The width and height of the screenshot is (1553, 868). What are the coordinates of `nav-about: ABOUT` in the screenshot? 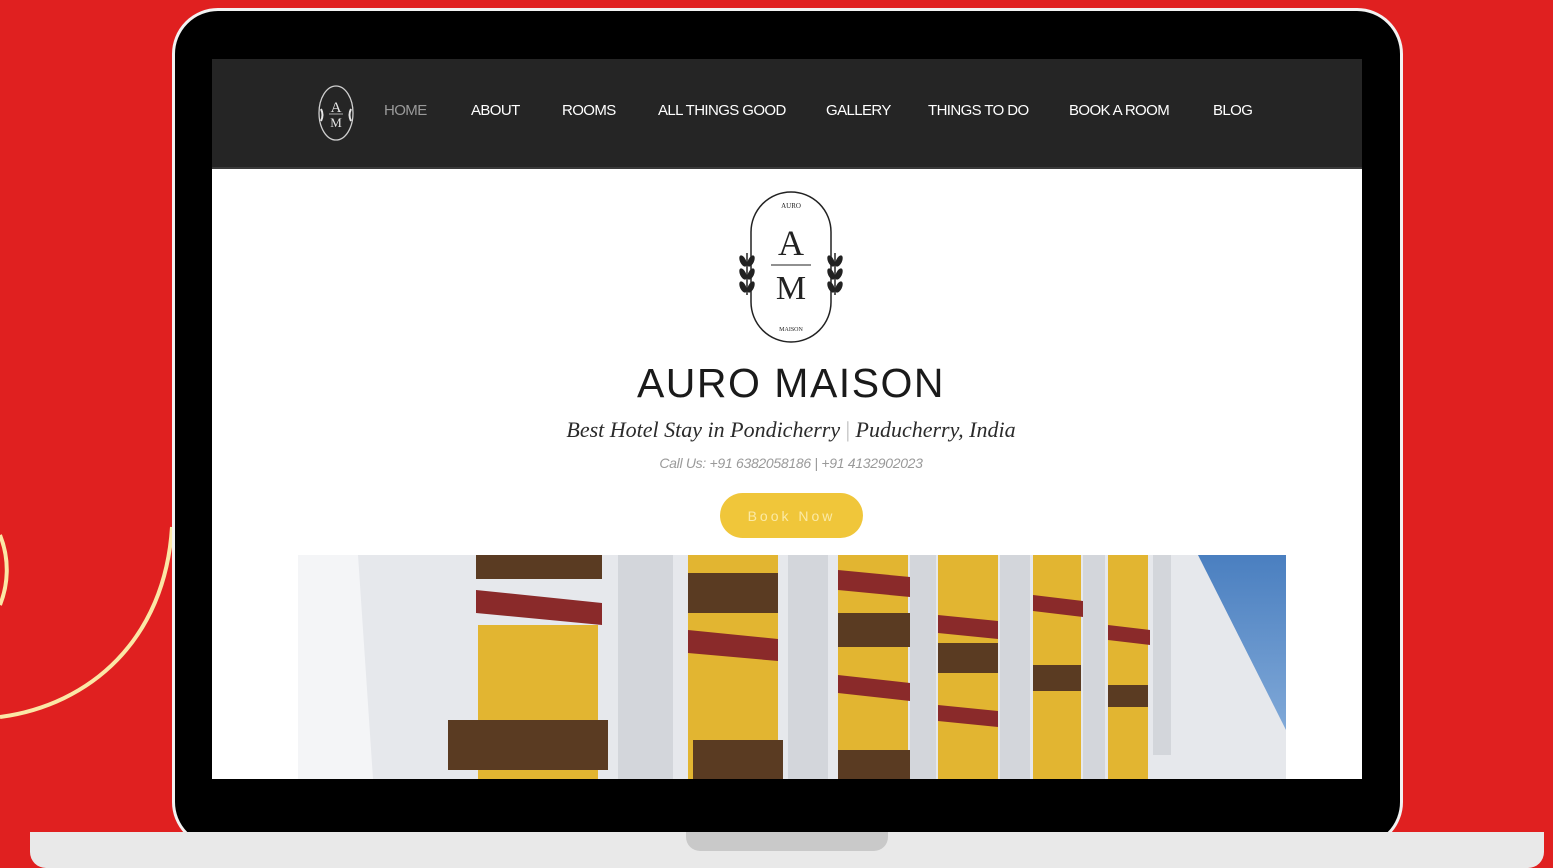 It's located at (495, 110).